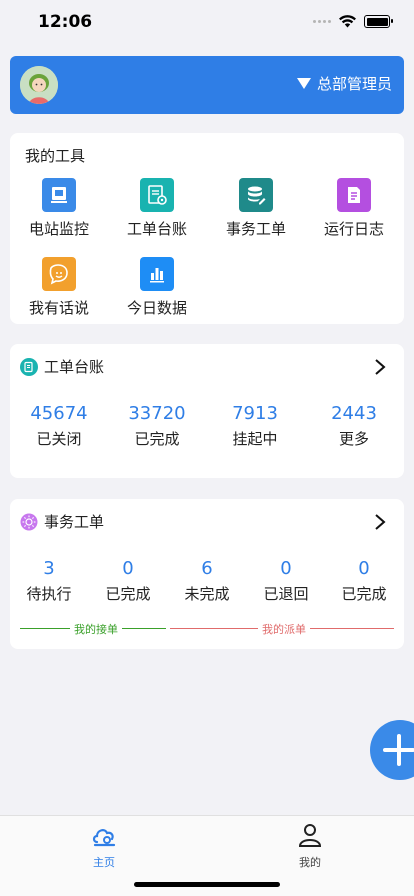  I want to click on role-selector: 总部管理员, so click(344, 83).